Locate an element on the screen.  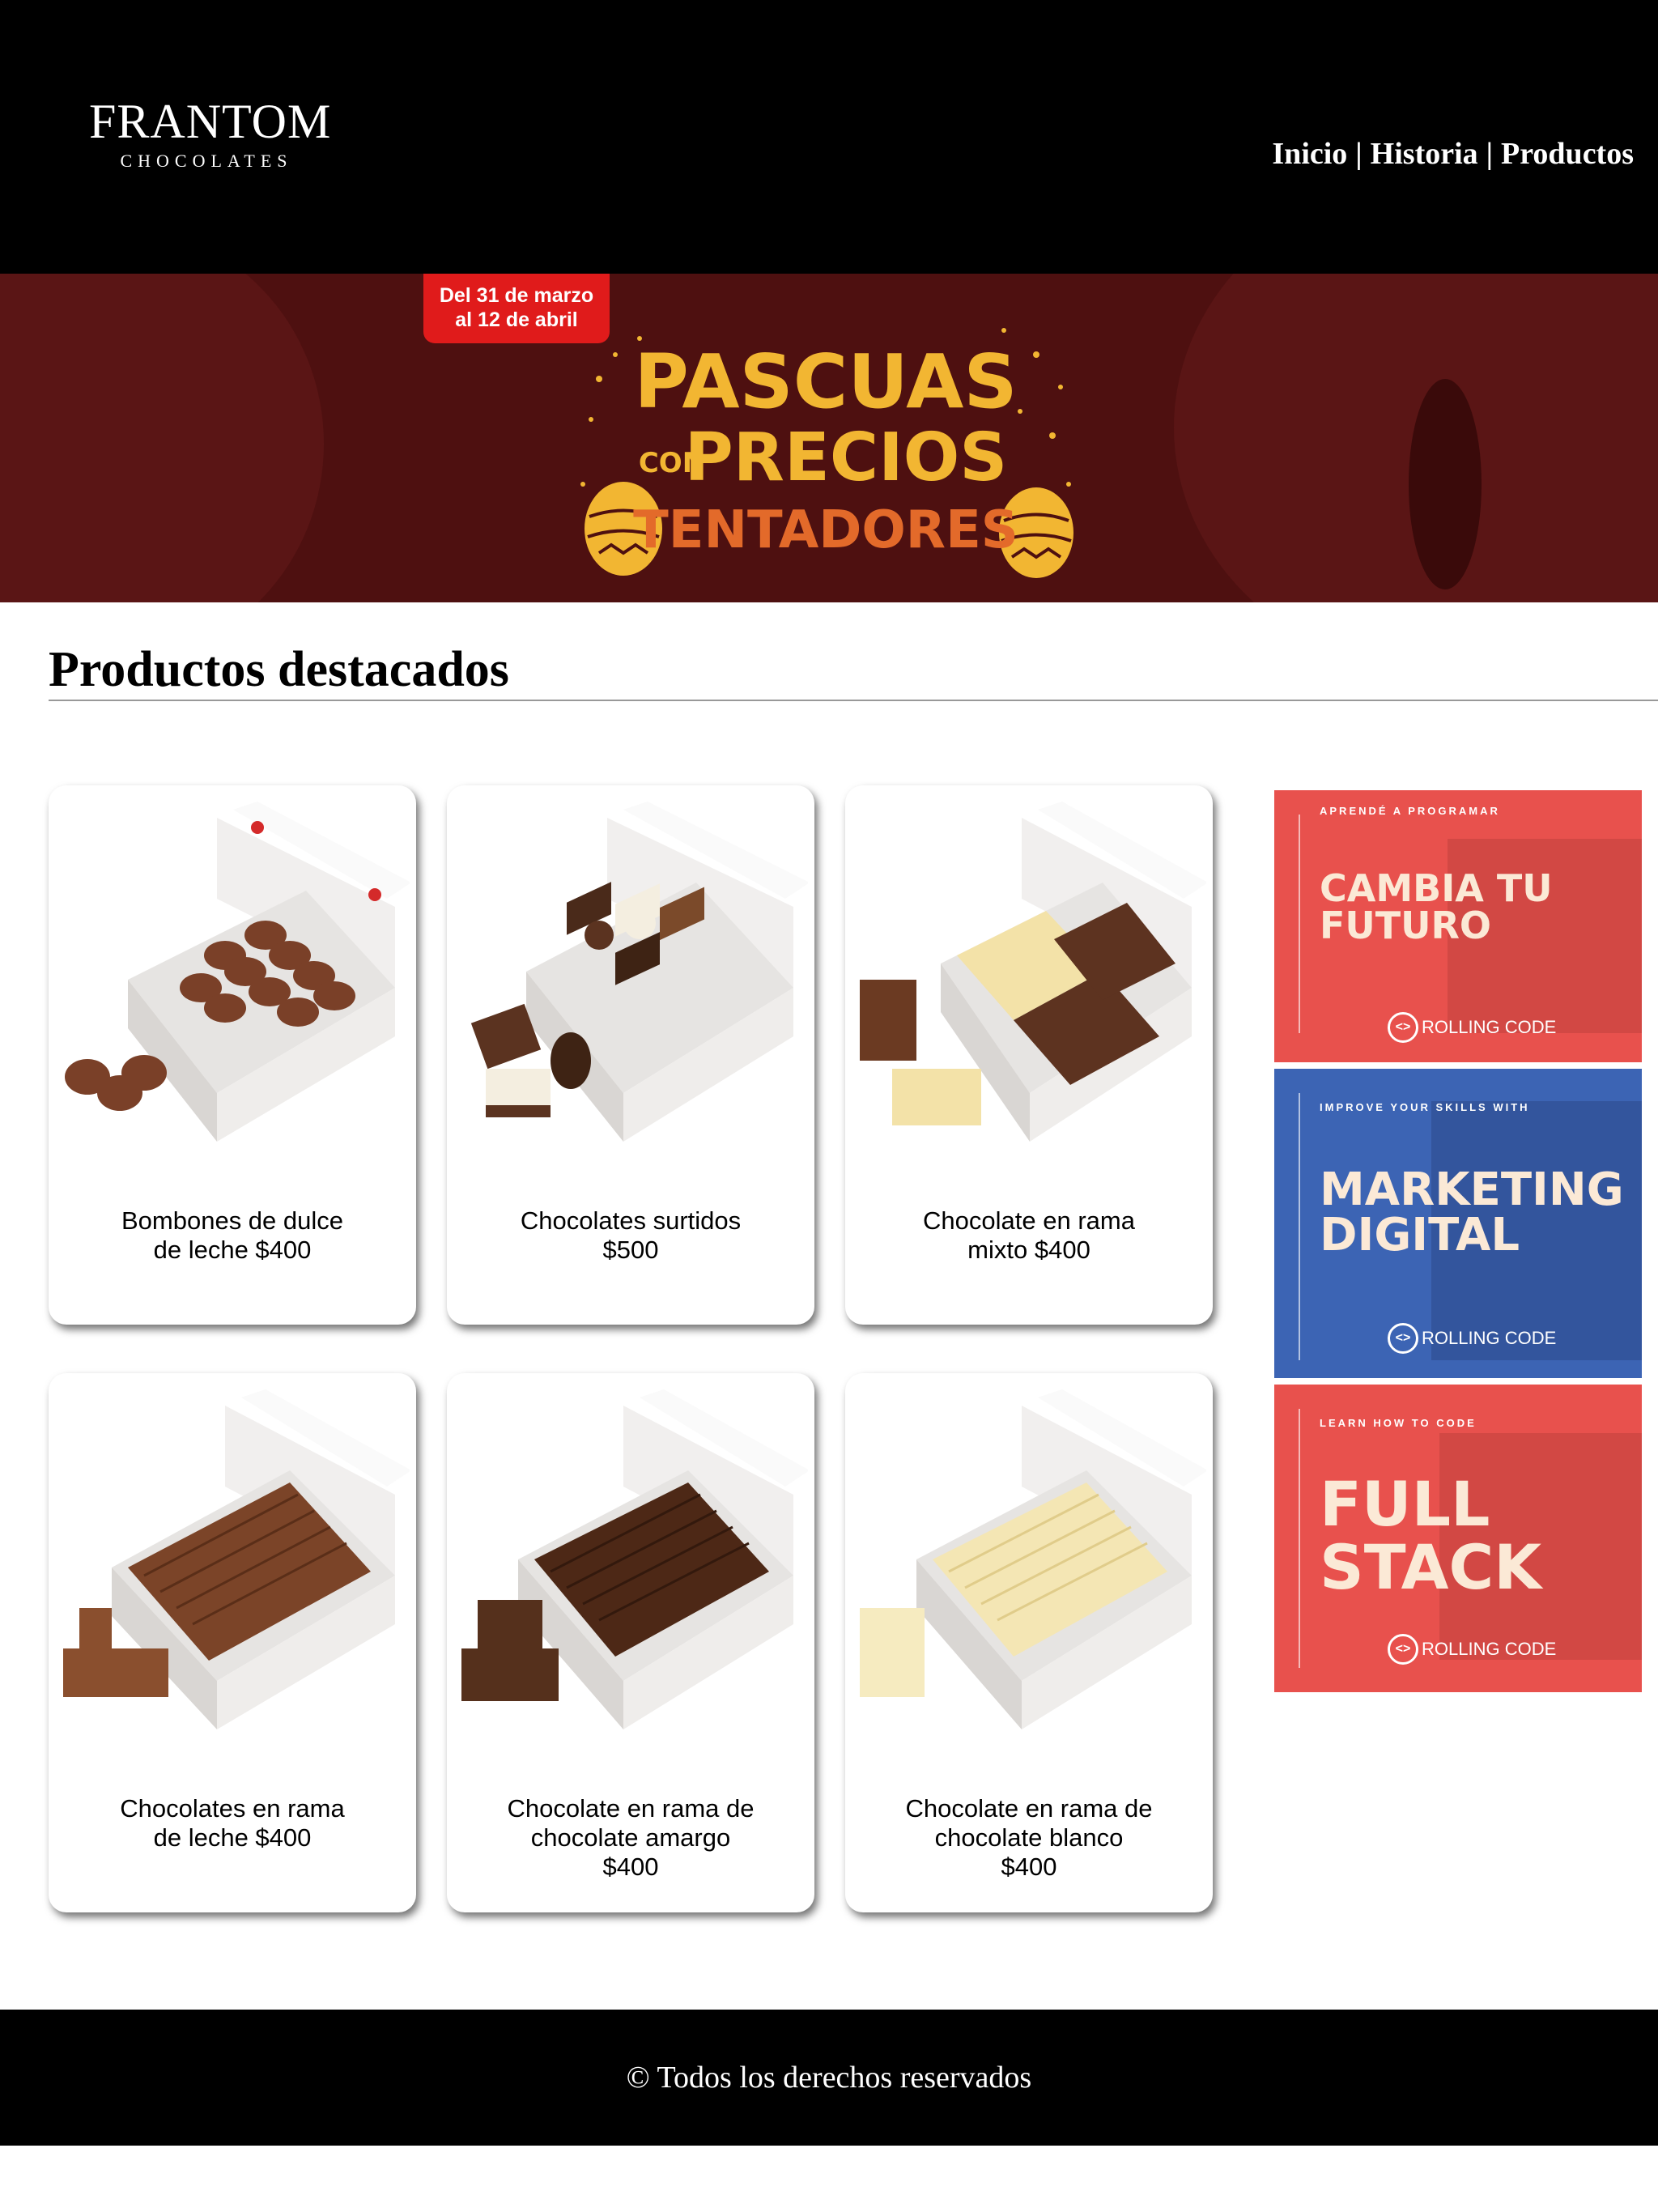
assorted-chocolates-box-image is located at coordinates (639, 972).